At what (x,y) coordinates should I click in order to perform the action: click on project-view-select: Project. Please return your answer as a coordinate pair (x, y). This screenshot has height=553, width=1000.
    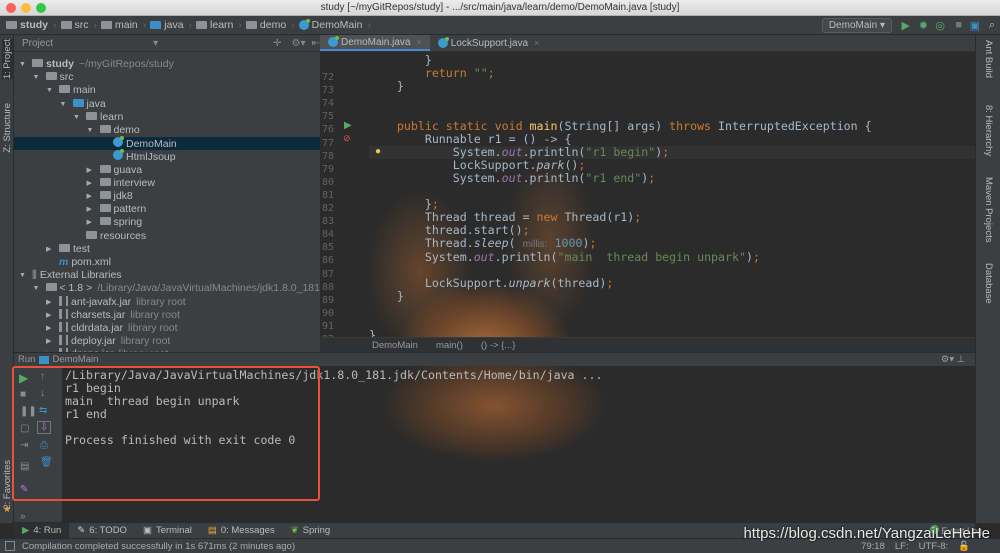
    Looking at the image, I should click on (37, 43).